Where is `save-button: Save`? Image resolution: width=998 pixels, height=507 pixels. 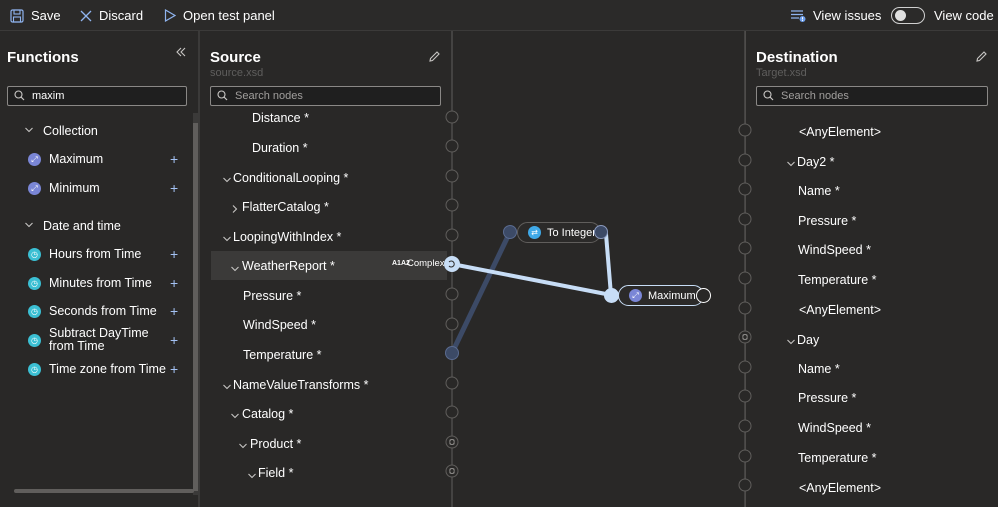
save-button: Save is located at coordinates (35, 15).